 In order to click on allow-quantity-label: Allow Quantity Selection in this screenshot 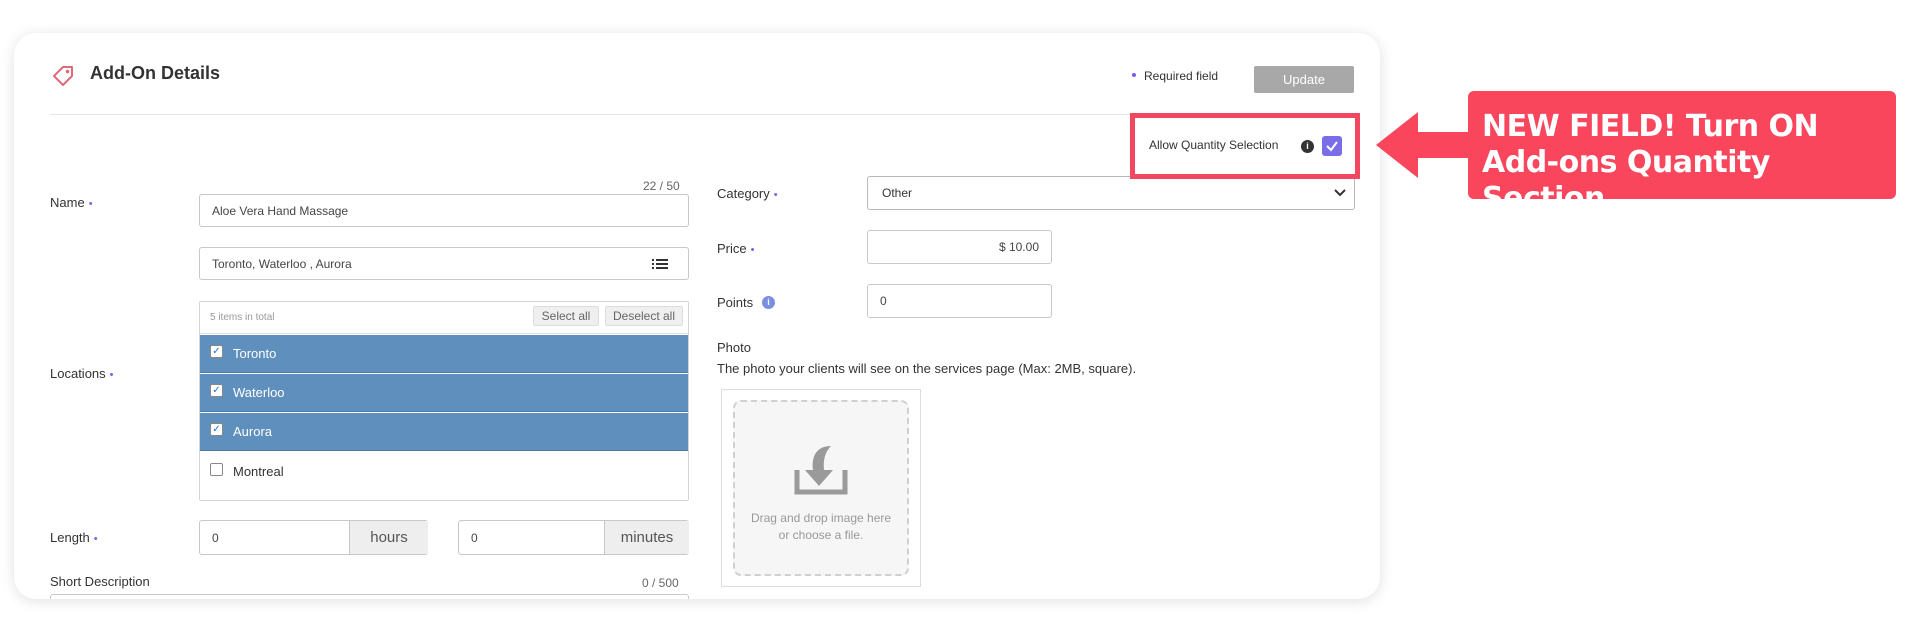, I will do `click(1214, 145)`.